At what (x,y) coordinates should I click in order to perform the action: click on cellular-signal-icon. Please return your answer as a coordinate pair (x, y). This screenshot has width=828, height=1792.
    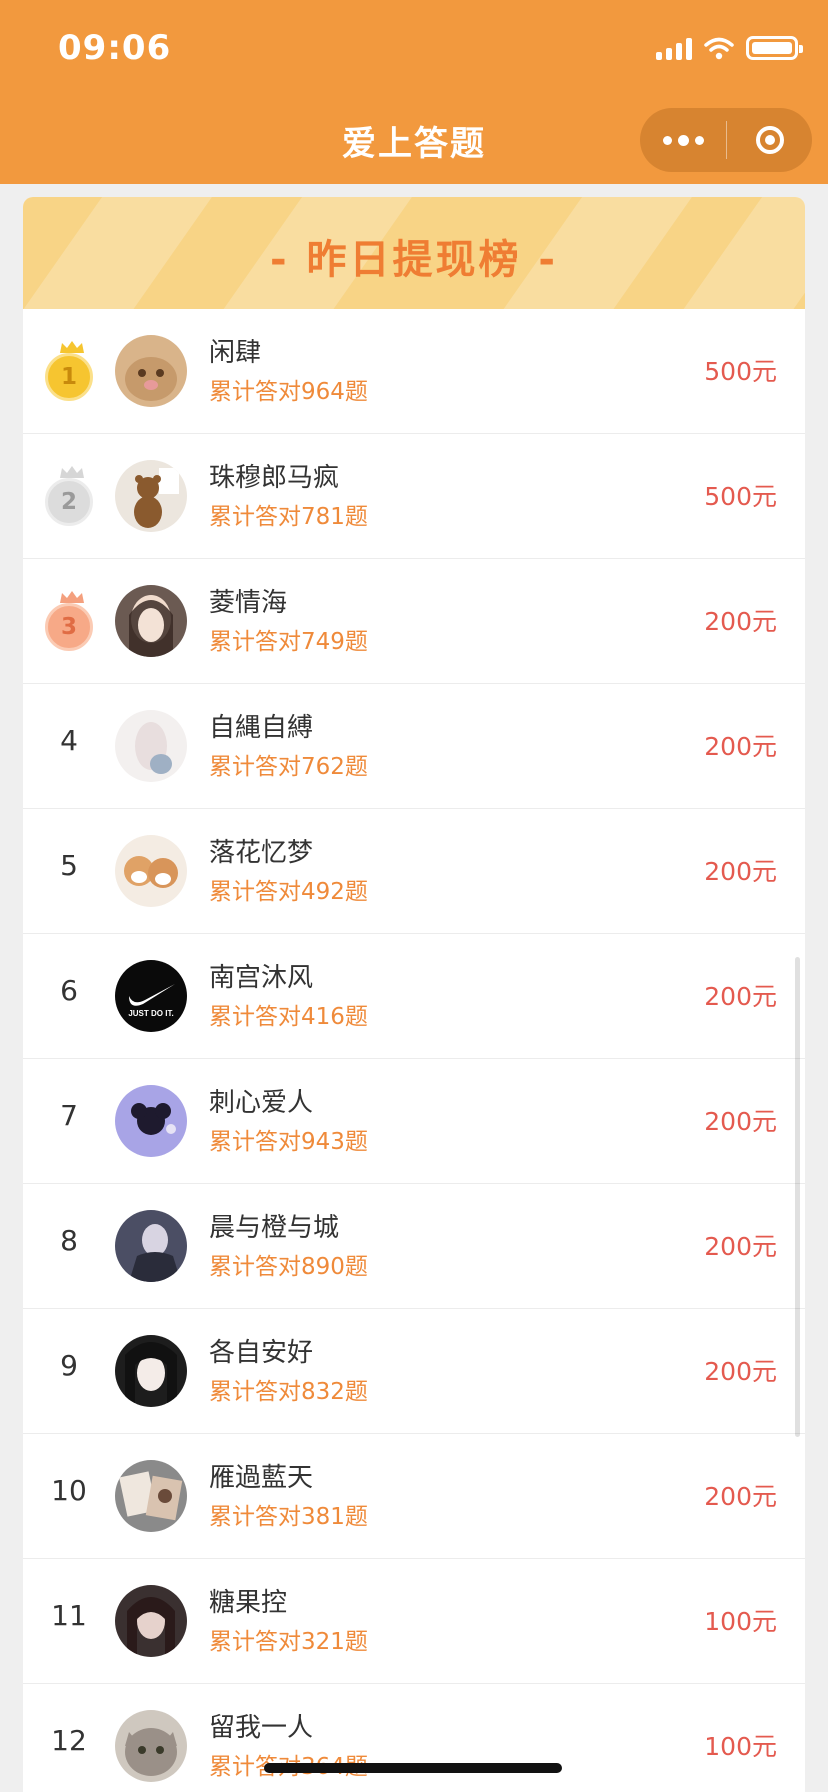
    Looking at the image, I should click on (674, 48).